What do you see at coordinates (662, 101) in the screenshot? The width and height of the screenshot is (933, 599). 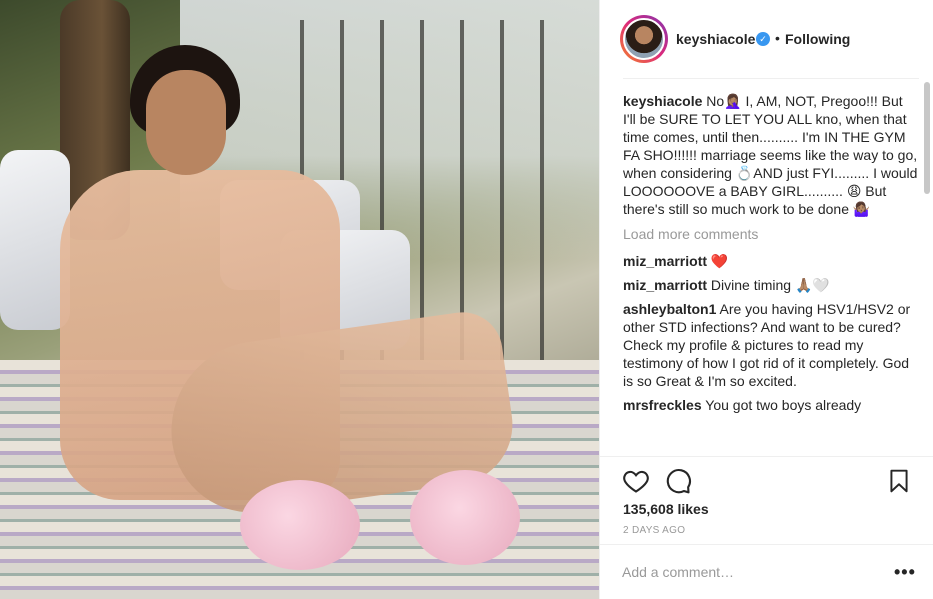 I see `caption-username: keyshiacole` at bounding box center [662, 101].